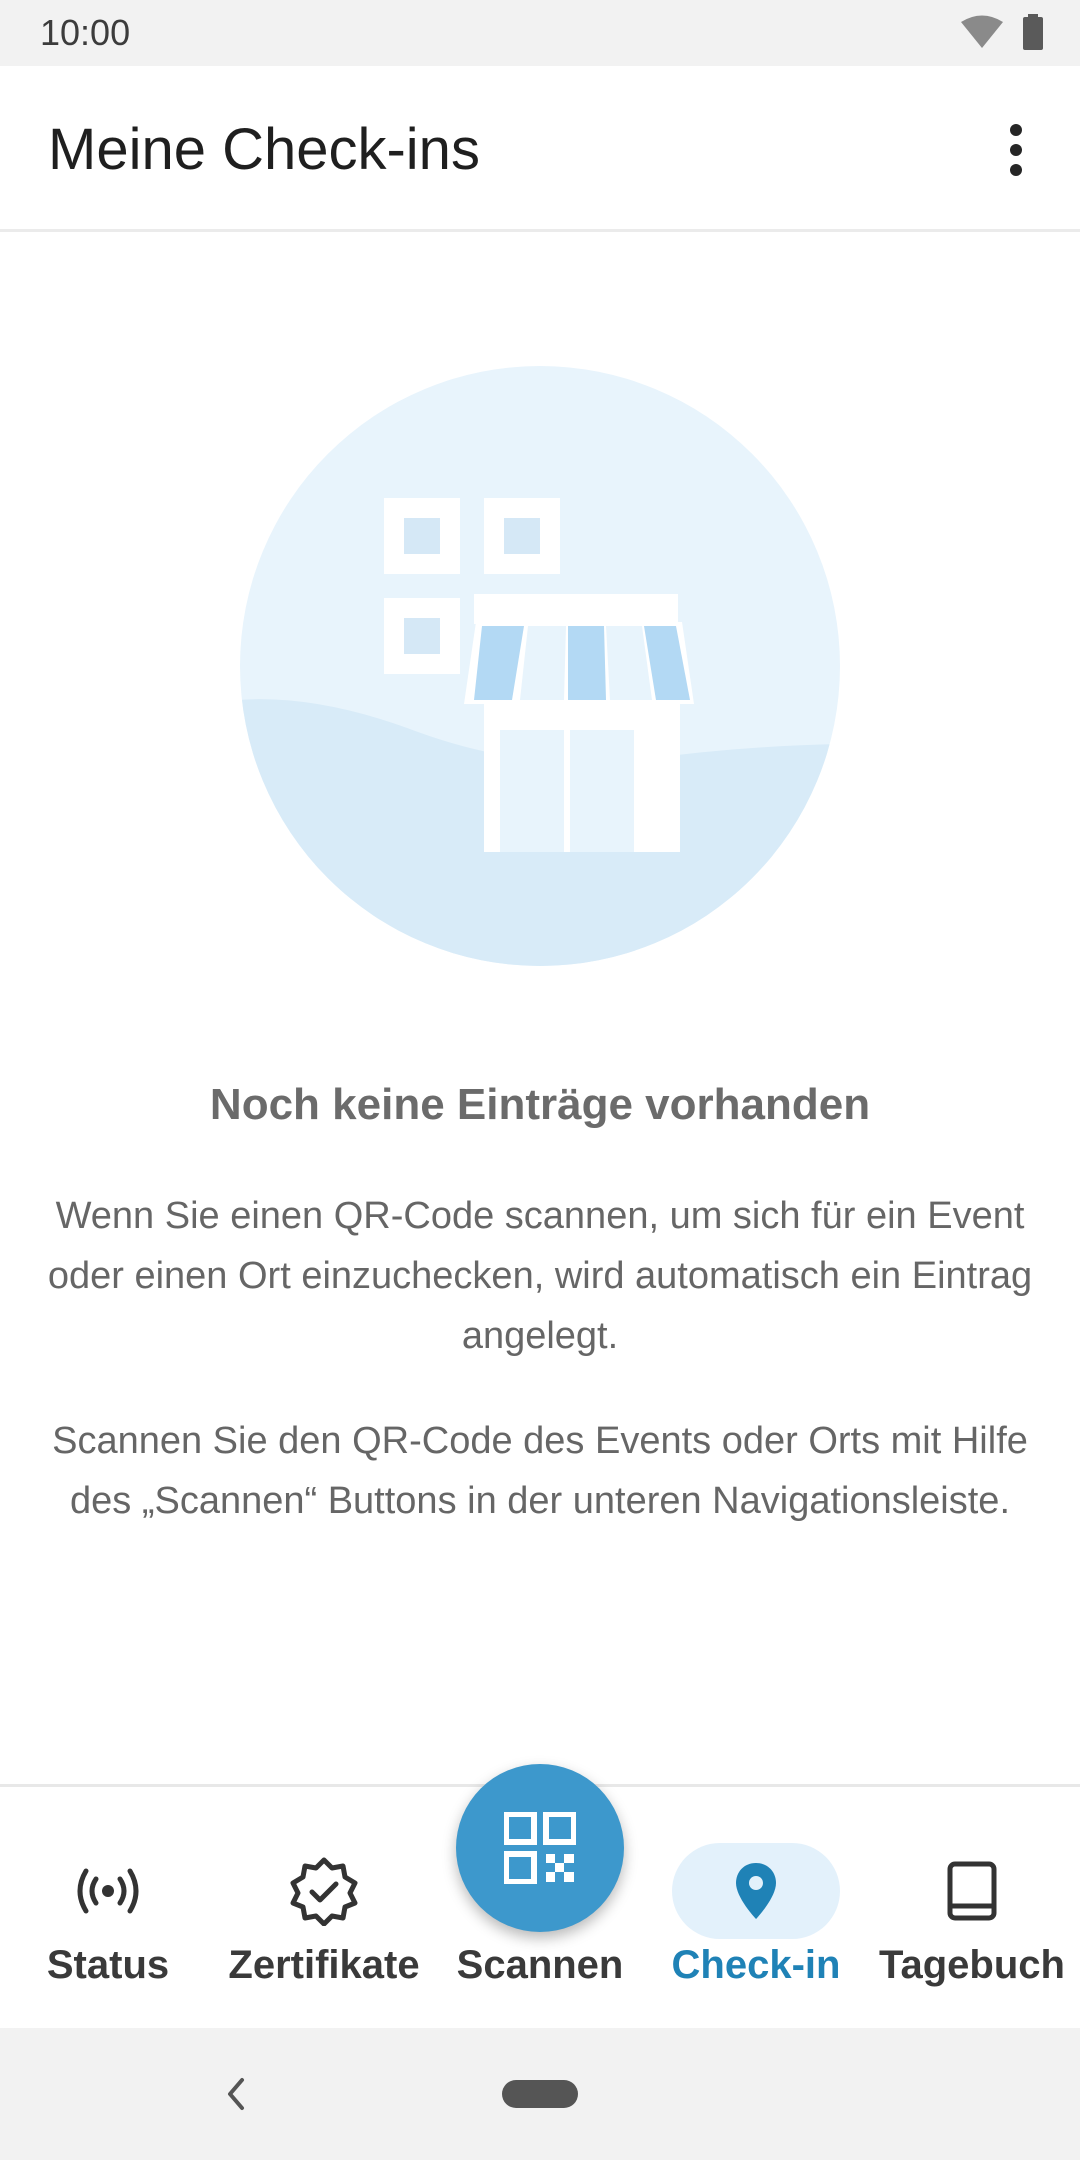 The height and width of the screenshot is (2160, 1080). I want to click on nav-label-scannen: Scannen, so click(540, 1965).